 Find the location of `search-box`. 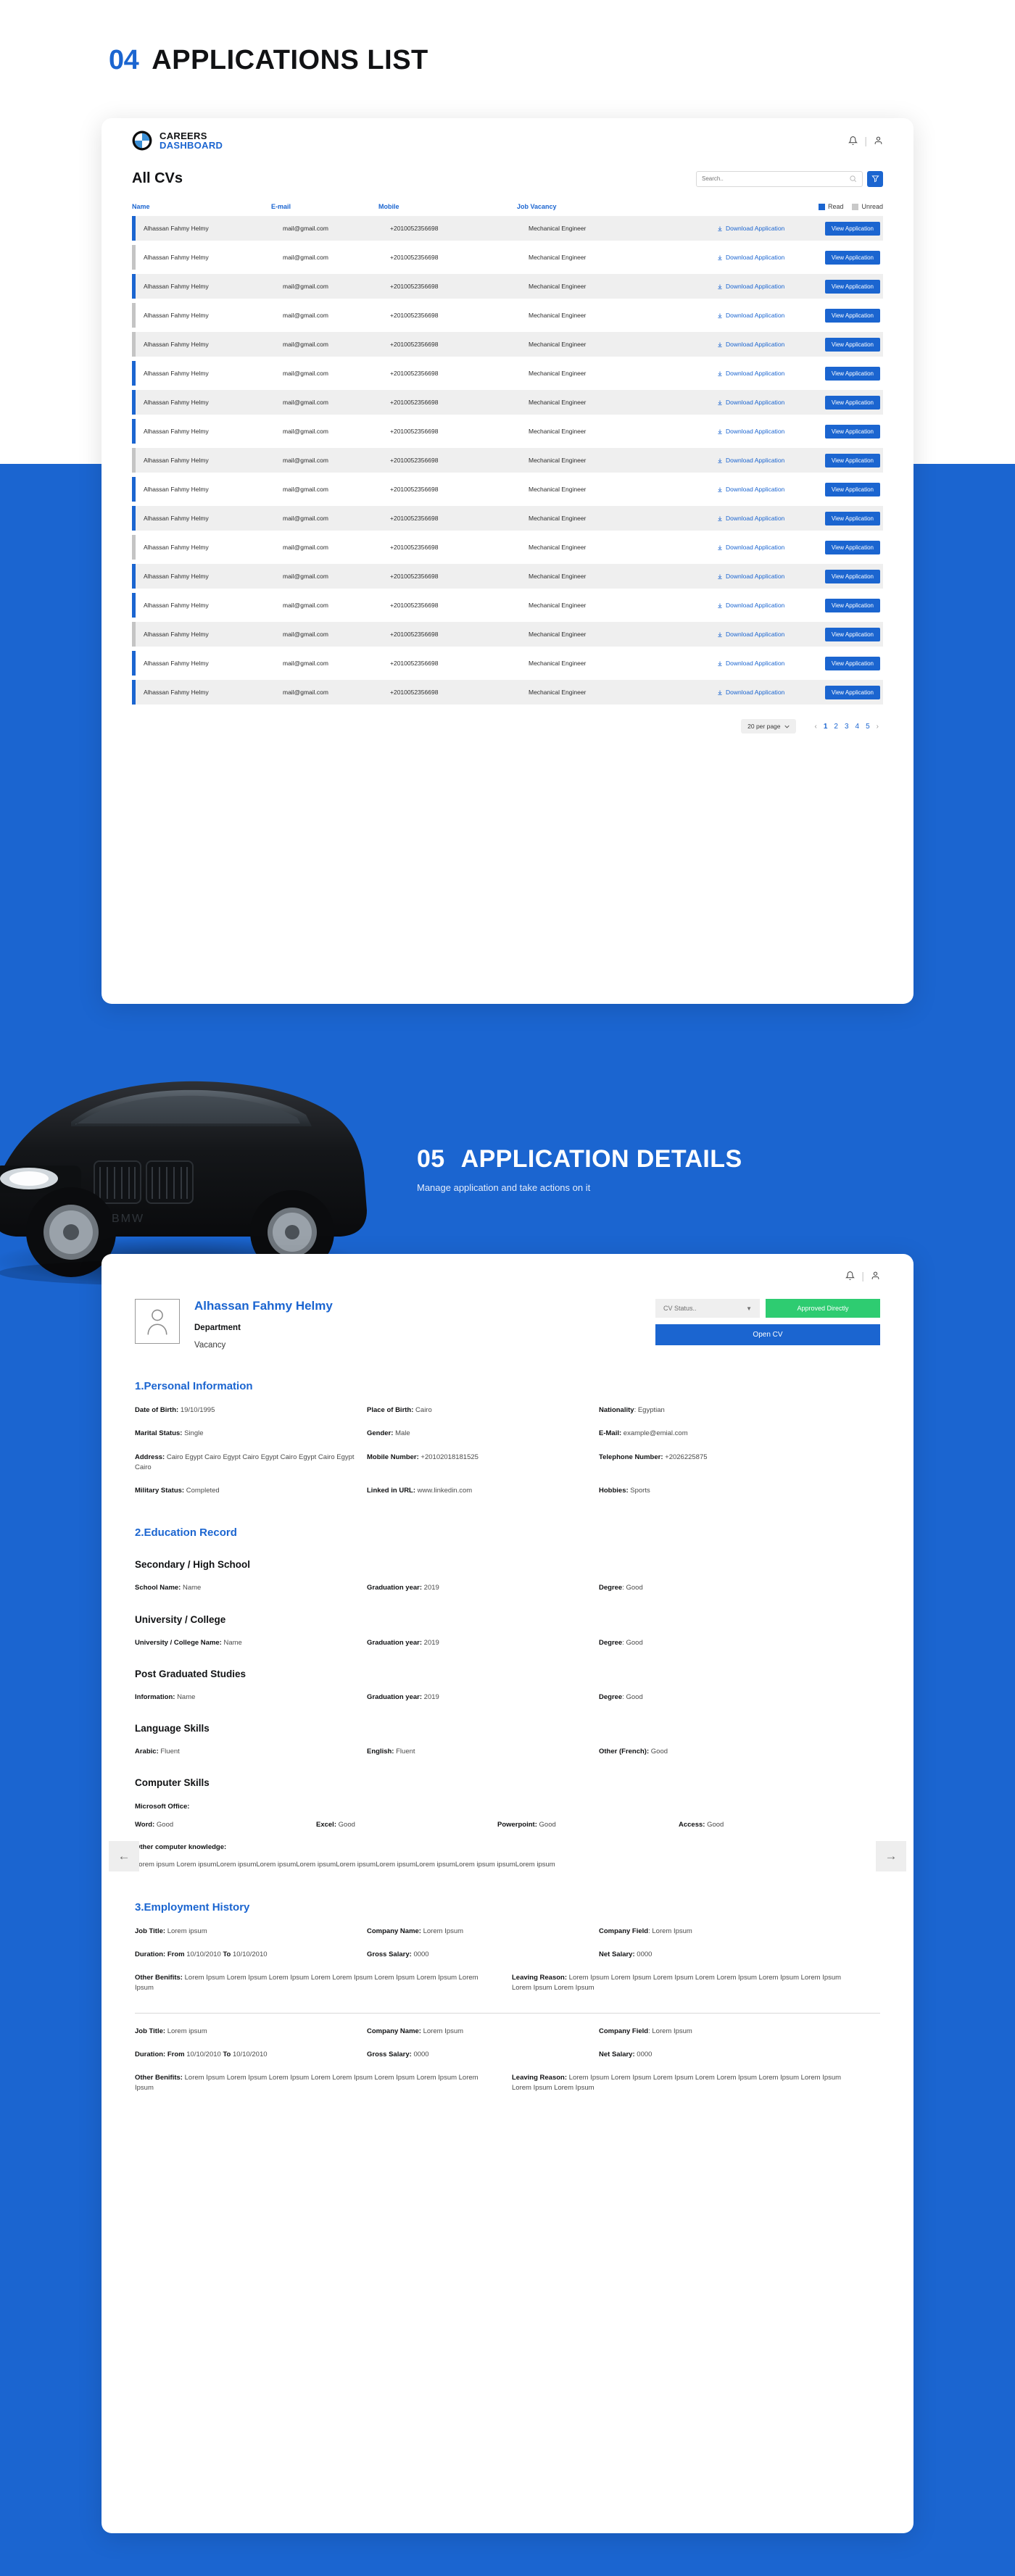

search-box is located at coordinates (779, 178).